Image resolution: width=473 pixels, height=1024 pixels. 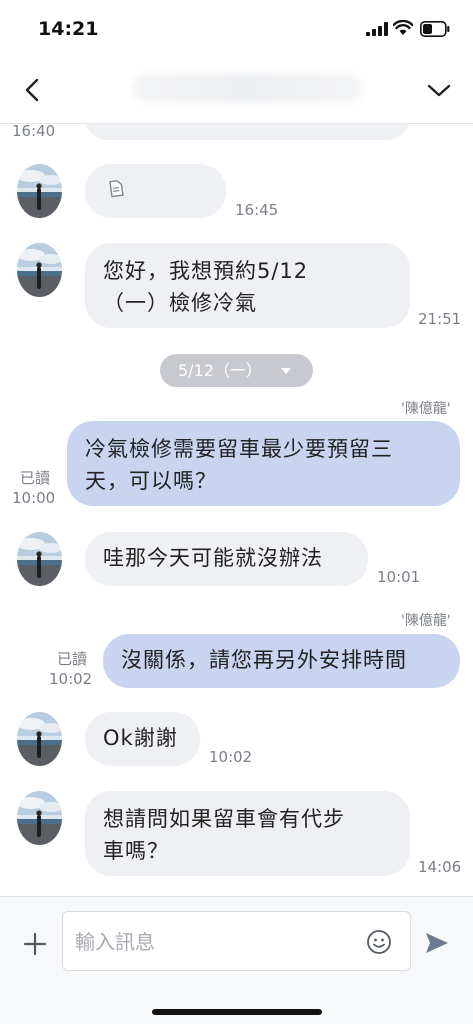 I want to click on file-icon, so click(x=116, y=189).